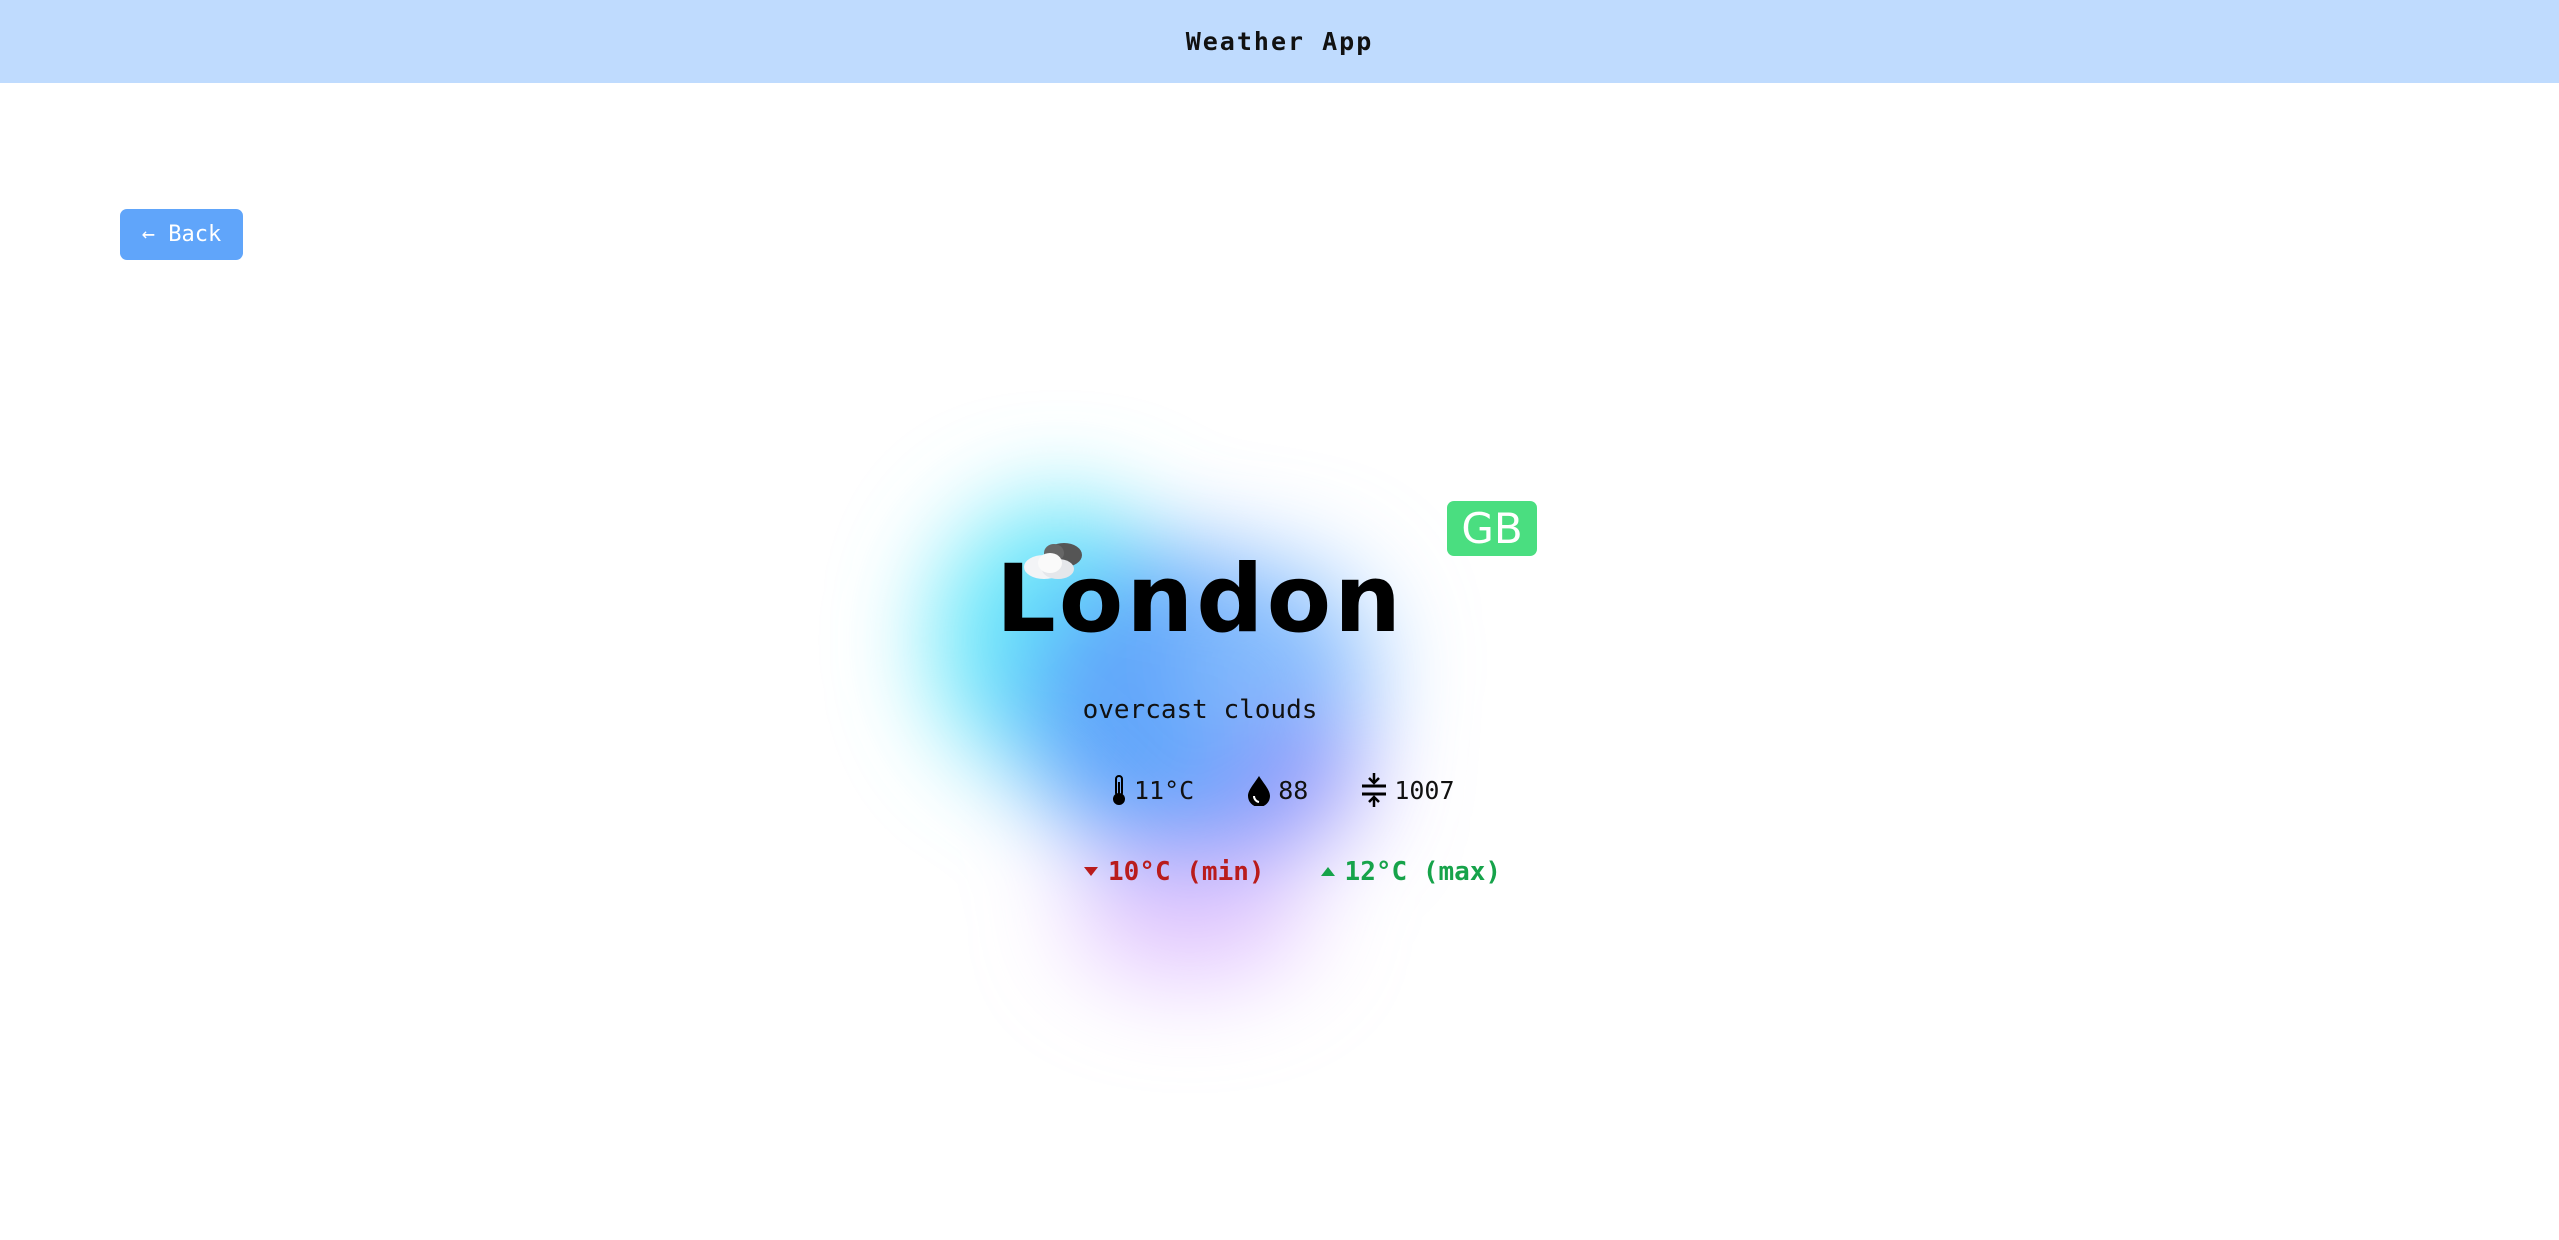 The image size is (2559, 1240). I want to click on pressure-stat: 1007, so click(1407, 790).